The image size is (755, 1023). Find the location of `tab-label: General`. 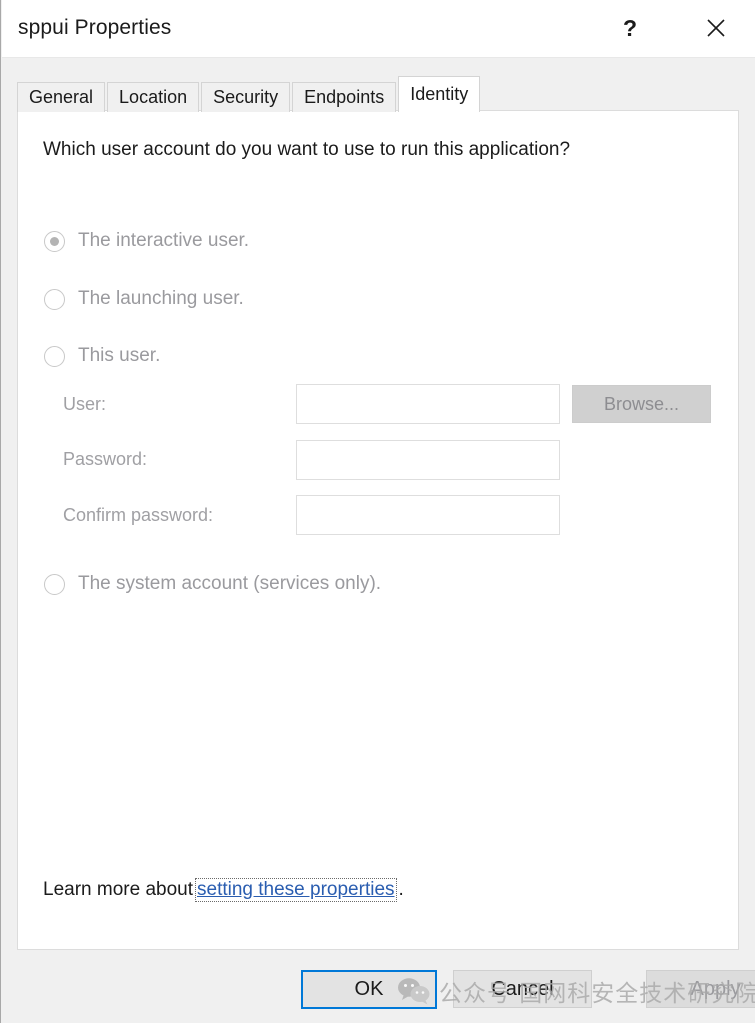

tab-label: General is located at coordinates (61, 97).